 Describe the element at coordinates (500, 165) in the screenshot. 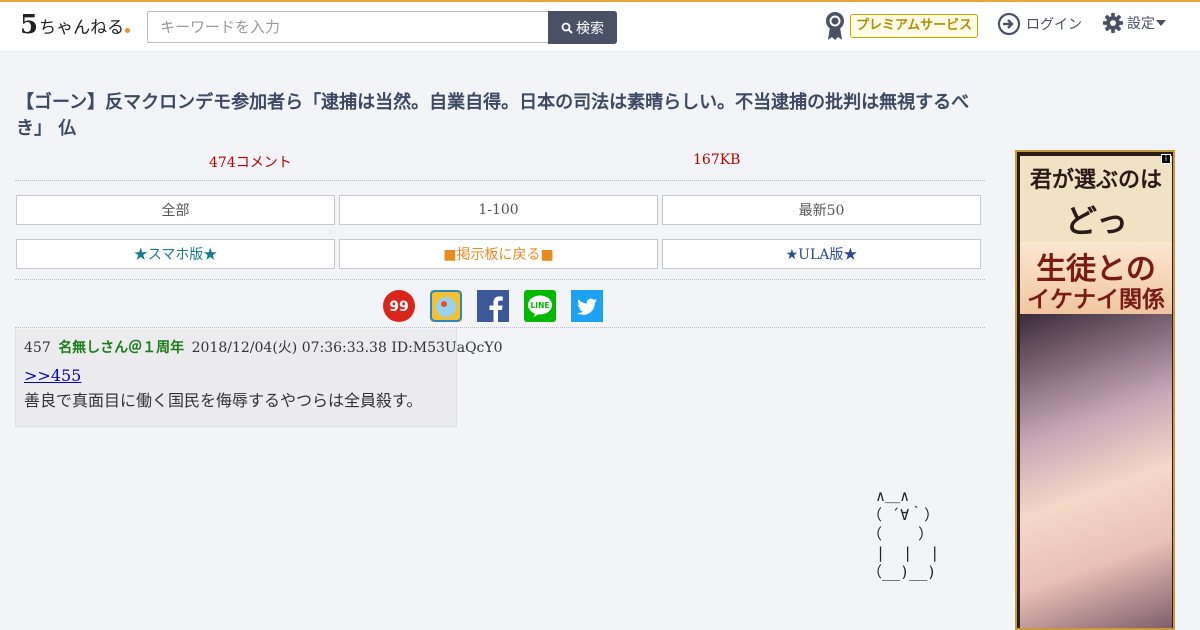

I see `thread-meta: 474コメント 167KB` at that location.